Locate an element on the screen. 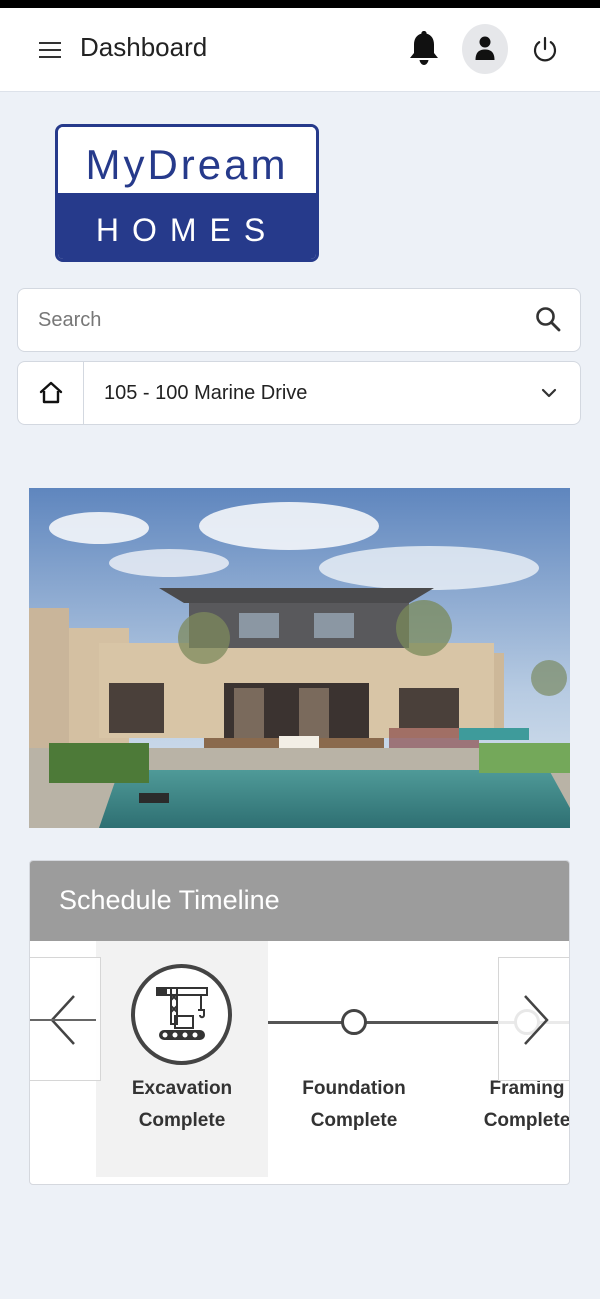 The image size is (600, 1299). chevron-right-icon is located at coordinates (536, 1020).